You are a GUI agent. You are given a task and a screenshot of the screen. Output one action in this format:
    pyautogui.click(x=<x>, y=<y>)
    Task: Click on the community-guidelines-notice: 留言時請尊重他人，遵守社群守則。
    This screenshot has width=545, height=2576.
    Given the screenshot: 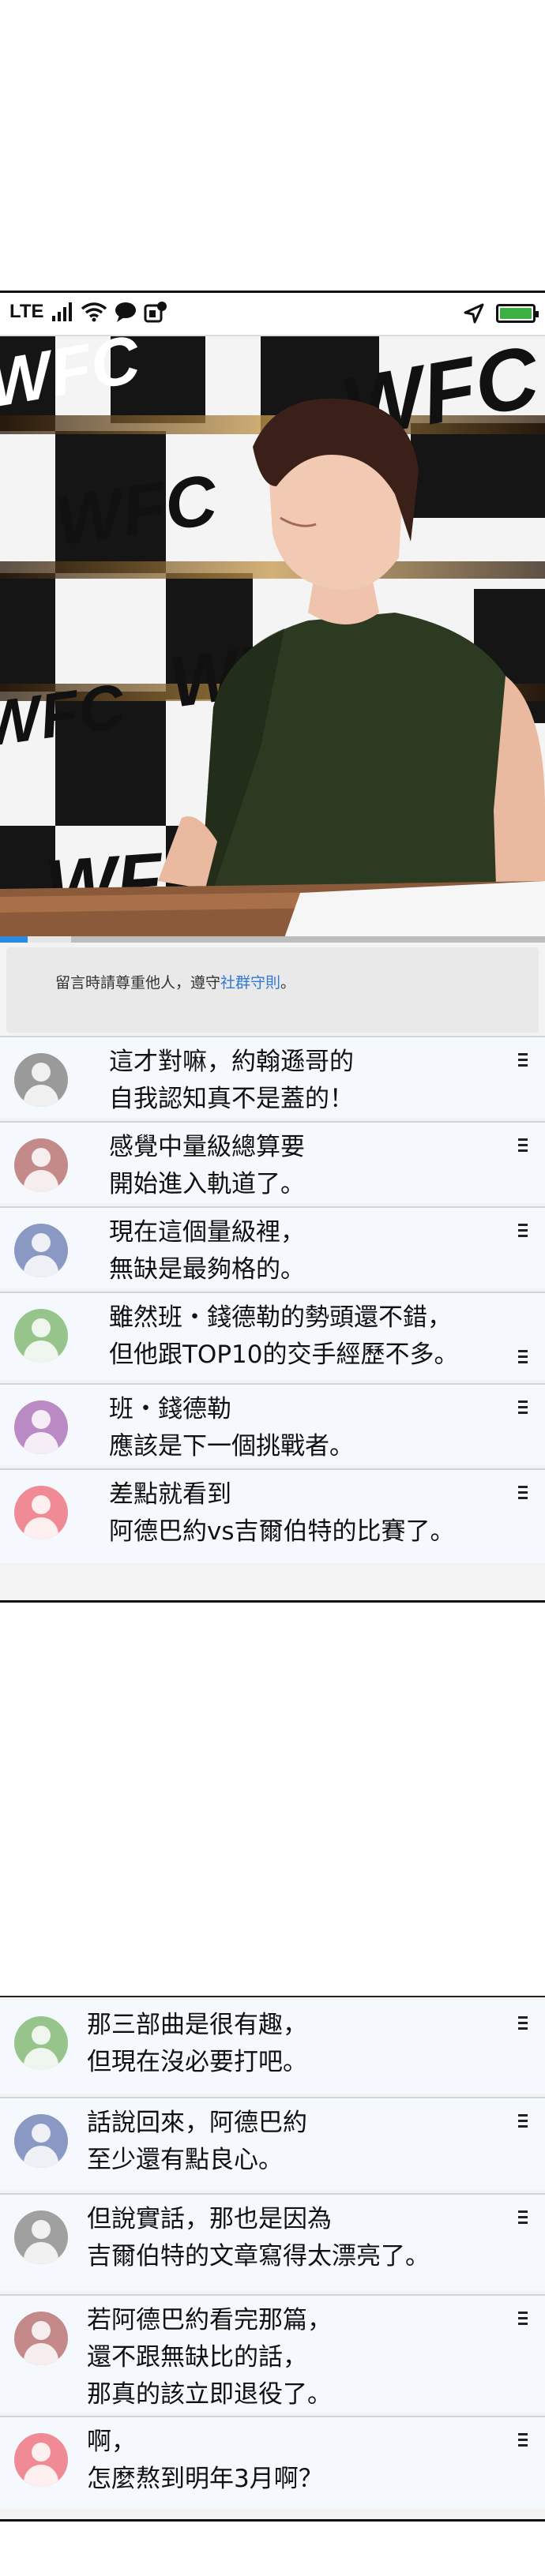 What is the action you would take?
    pyautogui.click(x=272, y=990)
    